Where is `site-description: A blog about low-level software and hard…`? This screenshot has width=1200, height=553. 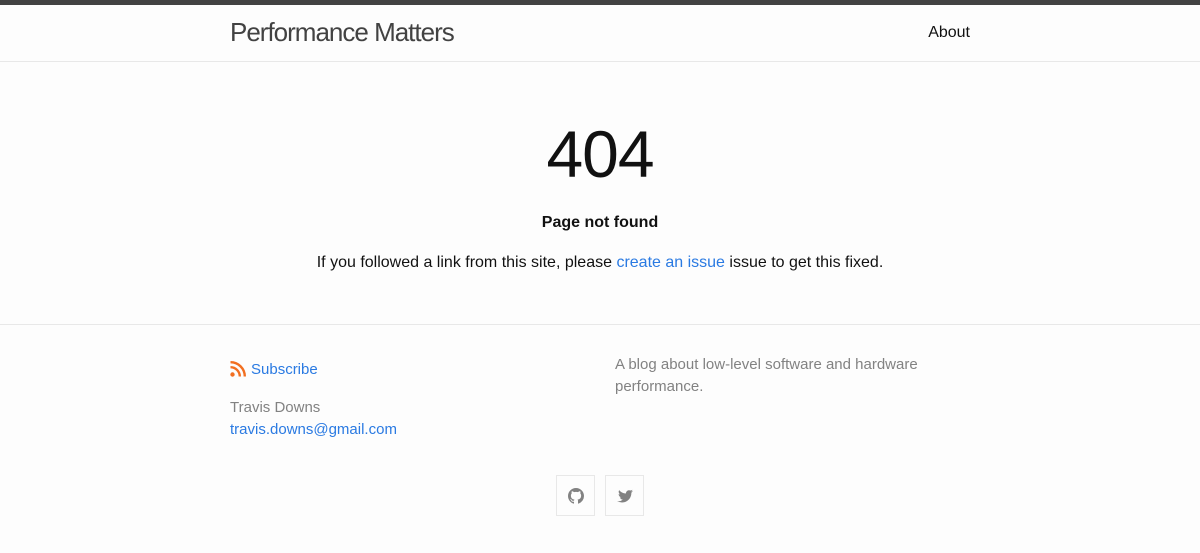 site-description: A blog about low-level software and hard… is located at coordinates (766, 375).